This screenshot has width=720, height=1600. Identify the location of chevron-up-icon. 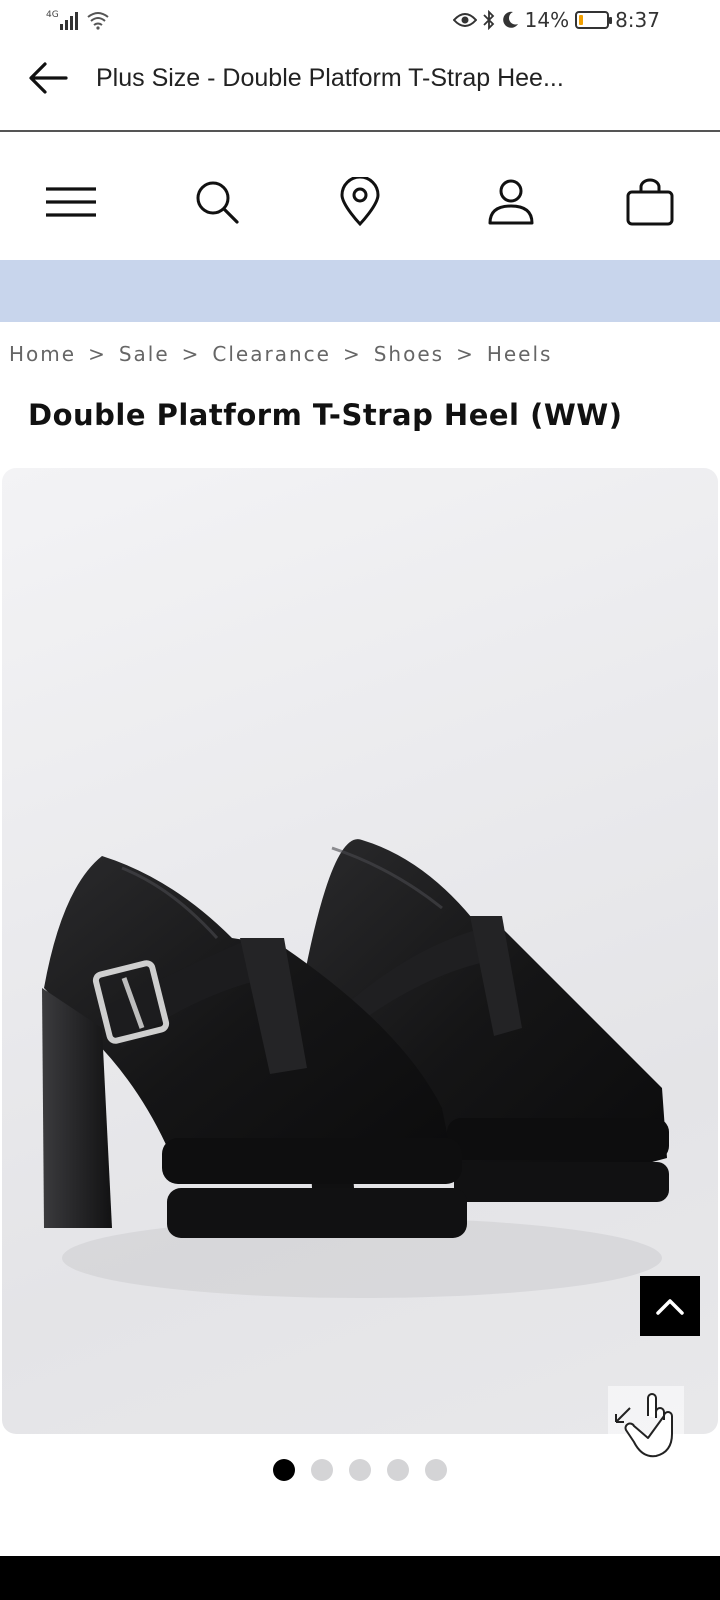
(670, 1307).